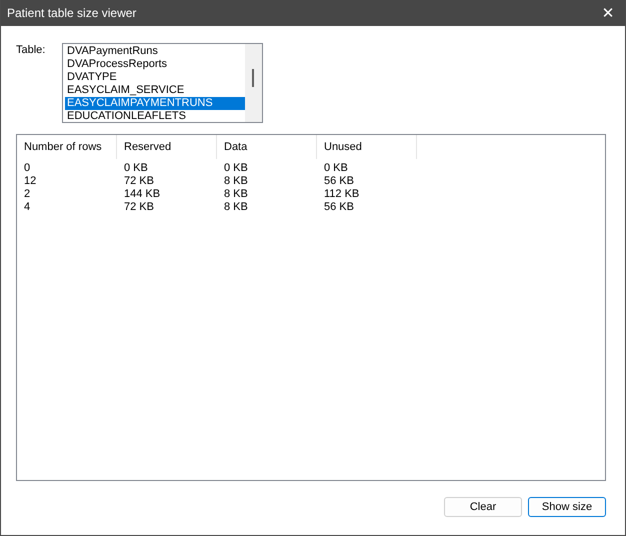 This screenshot has width=626, height=536. What do you see at coordinates (608, 13) in the screenshot?
I see `close-button: ✕` at bounding box center [608, 13].